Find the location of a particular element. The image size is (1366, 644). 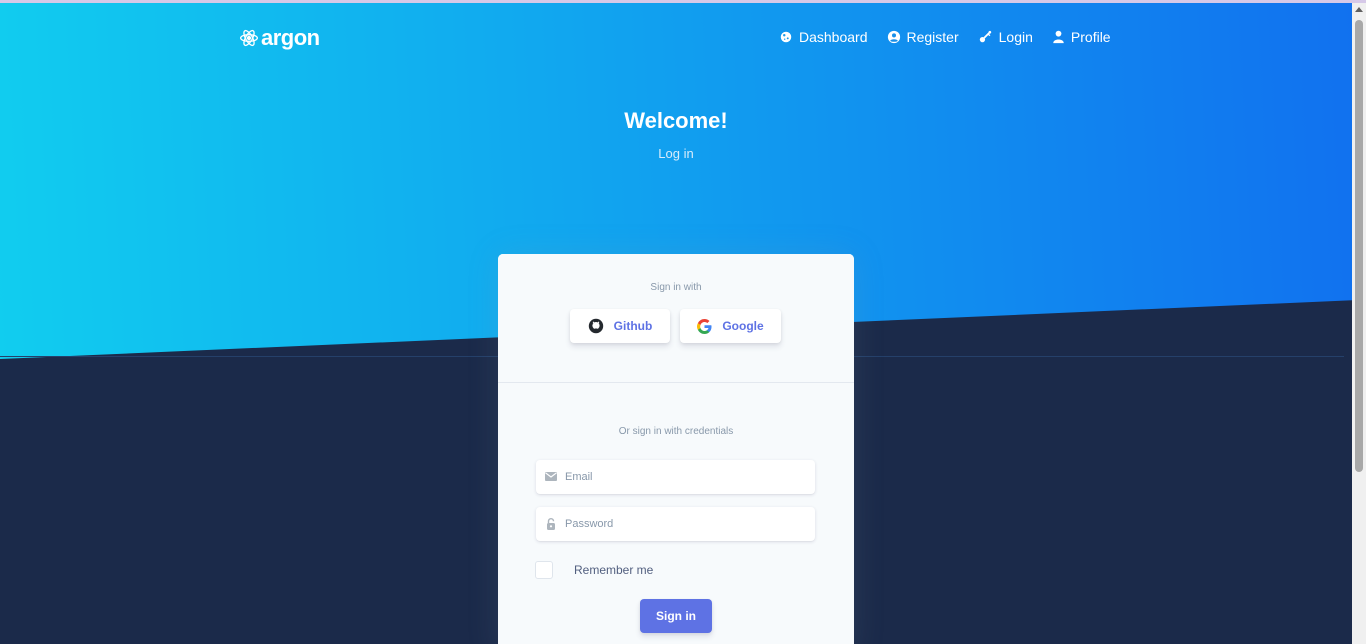

nav-item-dashboard: Dashboard is located at coordinates (823, 37).